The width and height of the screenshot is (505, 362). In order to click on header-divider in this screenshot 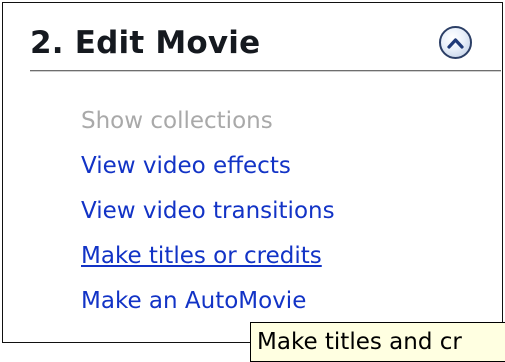, I will do `click(265, 71)`.